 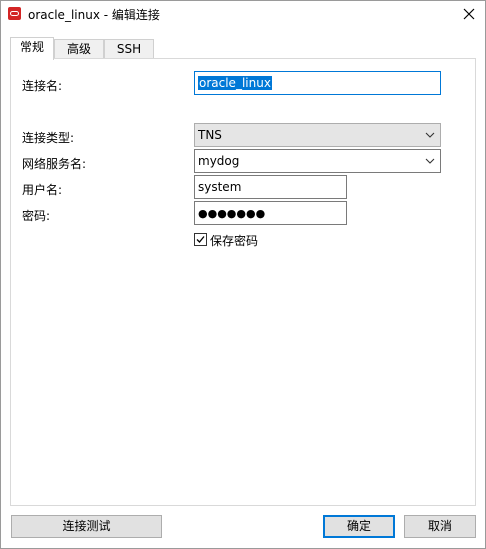 What do you see at coordinates (36, 216) in the screenshot?
I see `password-label: 密码:` at bounding box center [36, 216].